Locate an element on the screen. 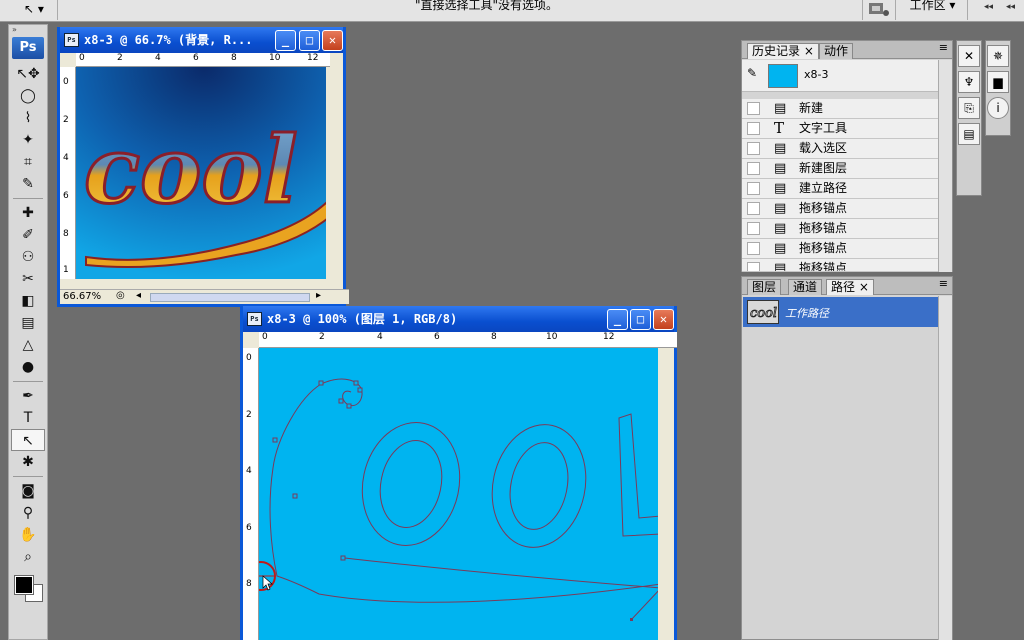  tools-icon: ✕ is located at coordinates (969, 56).